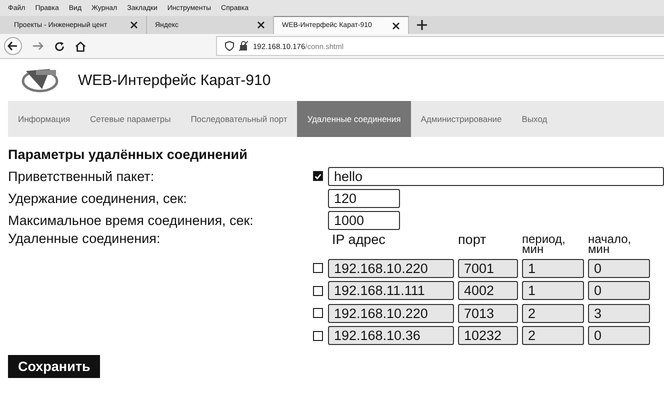 The height and width of the screenshot is (412, 664). What do you see at coordinates (535, 119) in the screenshot?
I see `nav-tab: Выход` at bounding box center [535, 119].